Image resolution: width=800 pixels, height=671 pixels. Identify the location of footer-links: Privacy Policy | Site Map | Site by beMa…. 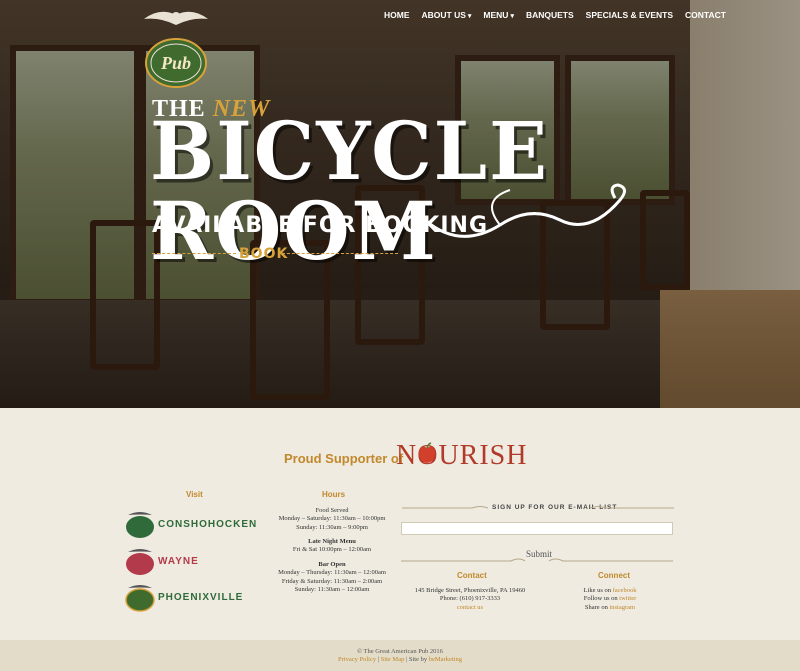
(400, 659).